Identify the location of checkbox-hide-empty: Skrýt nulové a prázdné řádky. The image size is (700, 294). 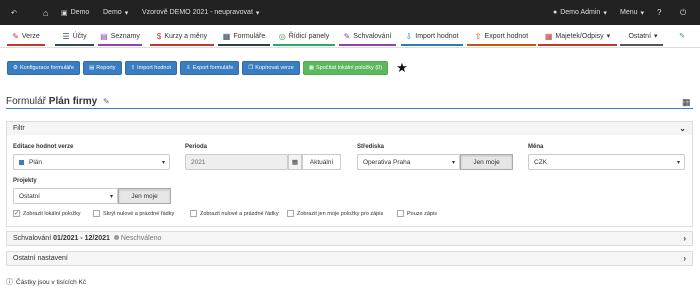
(133, 213).